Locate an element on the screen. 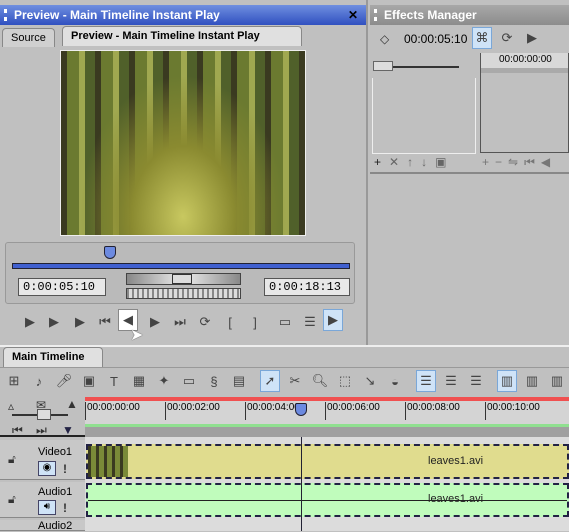  track-header-controls: ▵ ✉ ▲ ⏮ ⏭ ▼ is located at coordinates (42, 417).